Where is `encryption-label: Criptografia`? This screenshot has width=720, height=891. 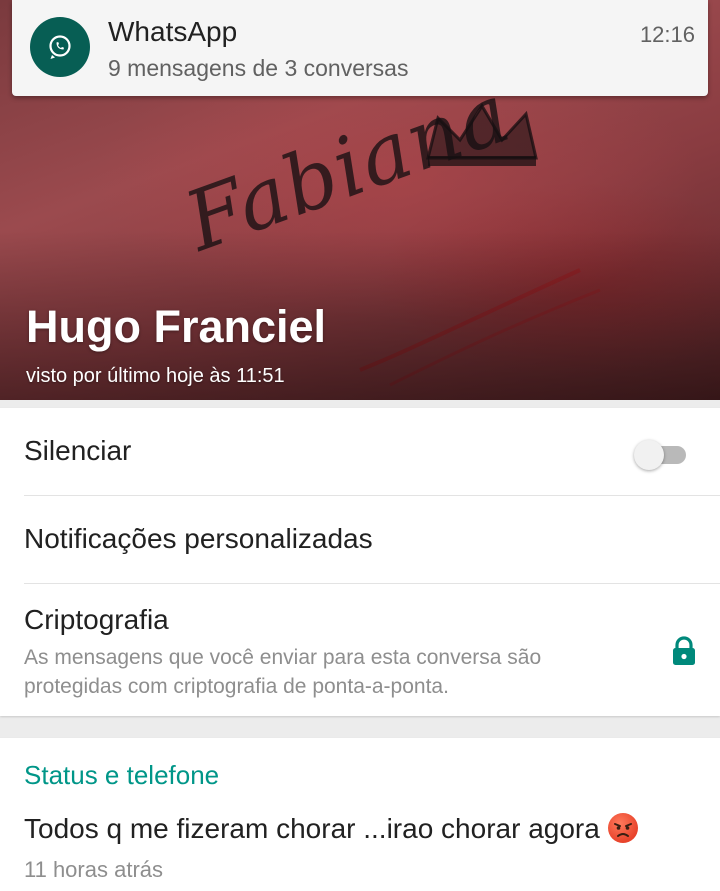 encryption-label: Criptografia is located at coordinates (96, 619).